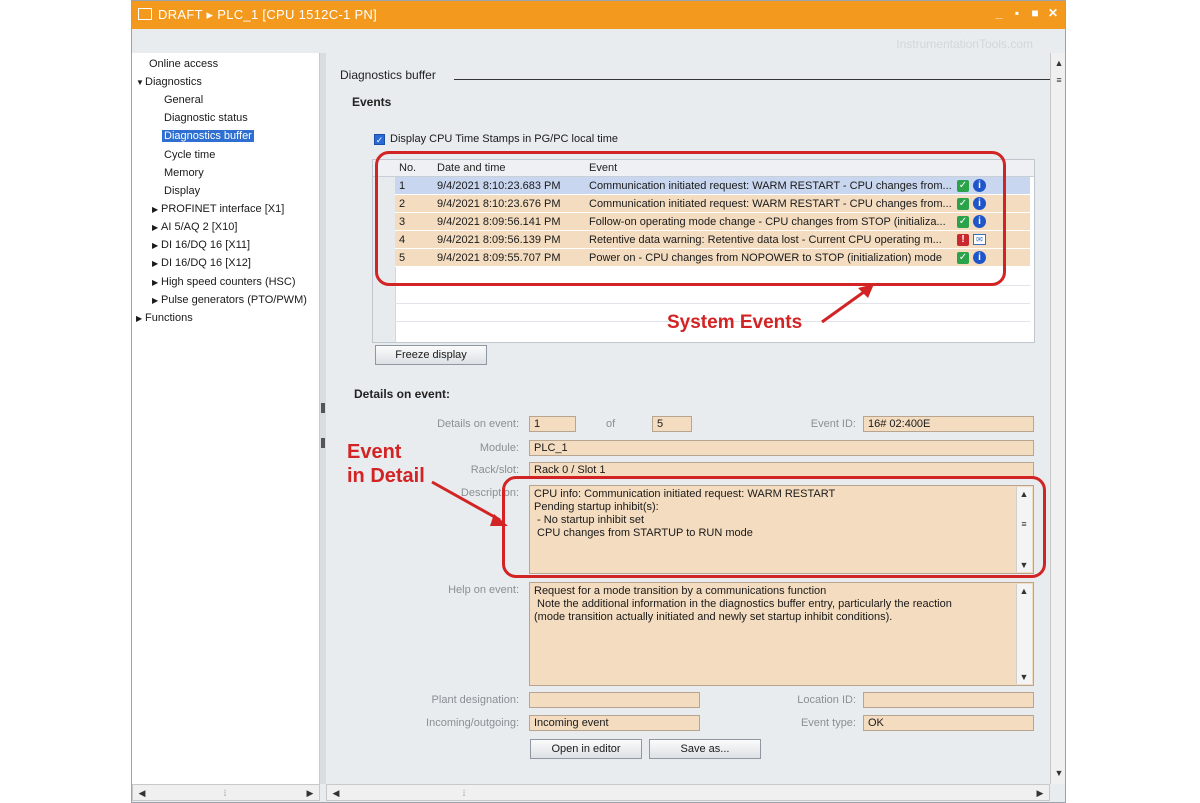  Describe the element at coordinates (652, 405) in the screenshot. I see `annotation-arrows` at that location.